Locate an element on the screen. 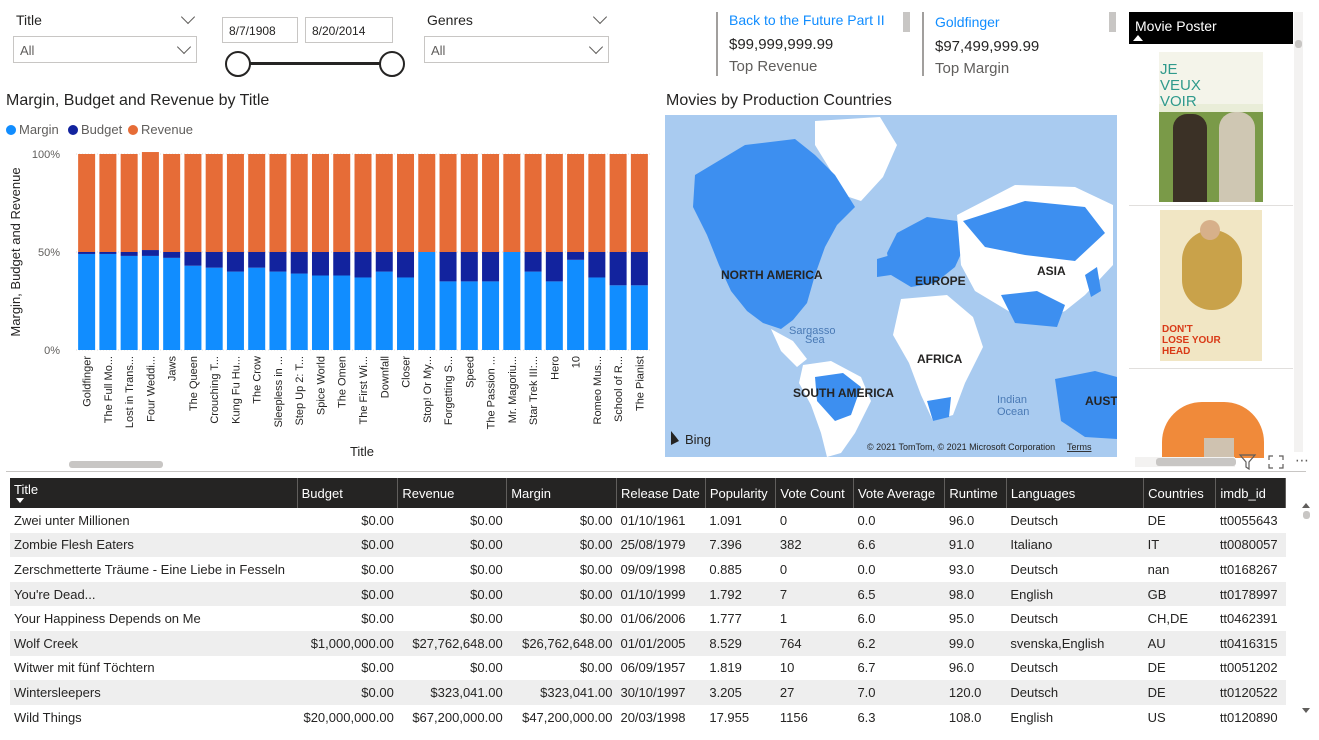 The image size is (1319, 740). genres-slicer-dropdown: All is located at coordinates (516, 49).